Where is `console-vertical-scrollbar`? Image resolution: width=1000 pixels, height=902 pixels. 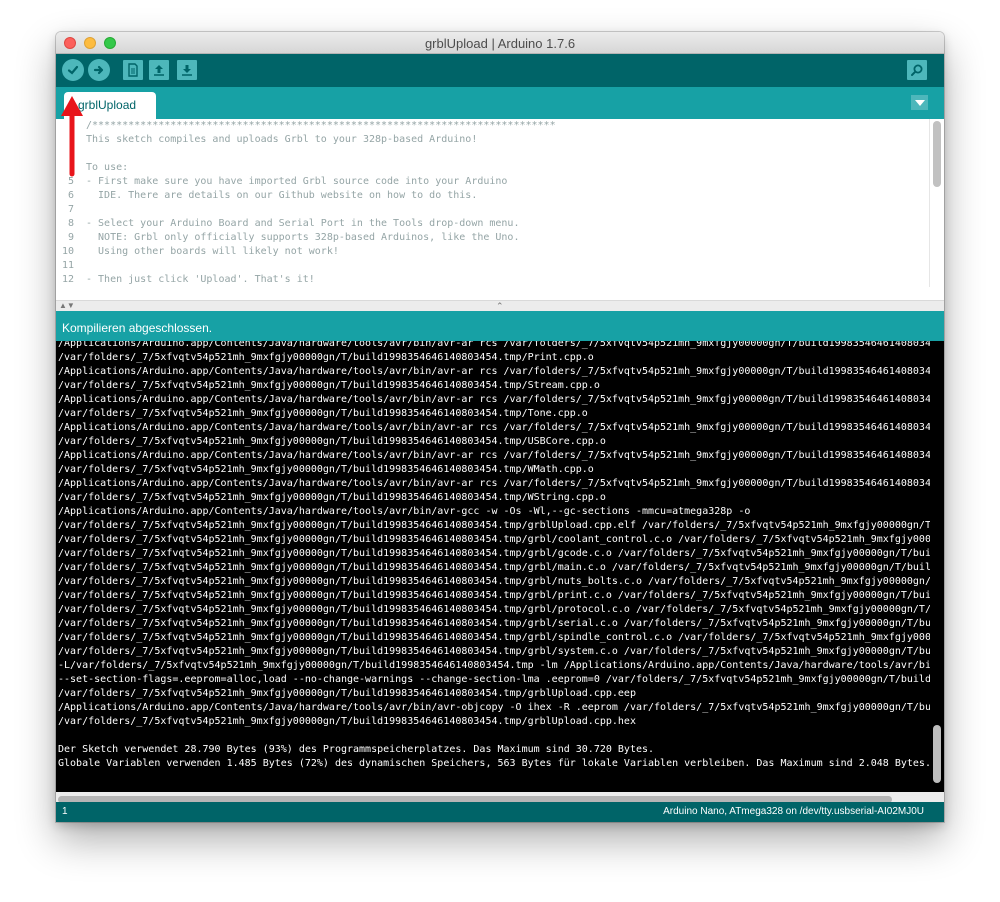 console-vertical-scrollbar is located at coordinates (937, 566).